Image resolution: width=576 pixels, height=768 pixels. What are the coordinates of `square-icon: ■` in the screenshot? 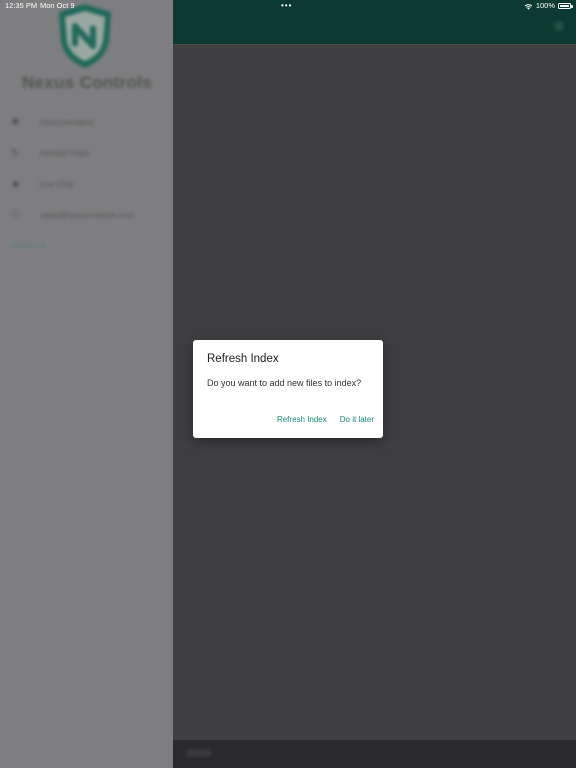 It's located at (15, 184).